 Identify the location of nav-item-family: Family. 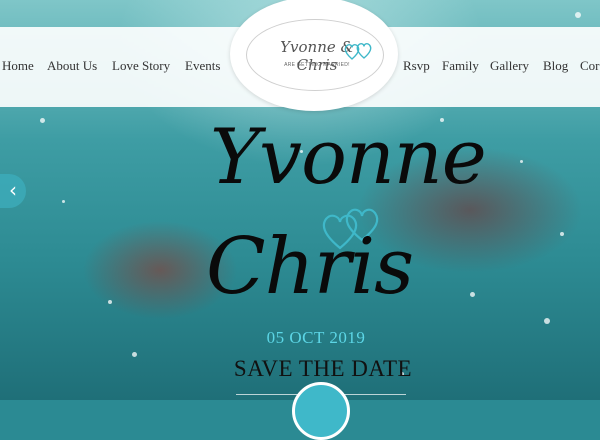
(460, 66).